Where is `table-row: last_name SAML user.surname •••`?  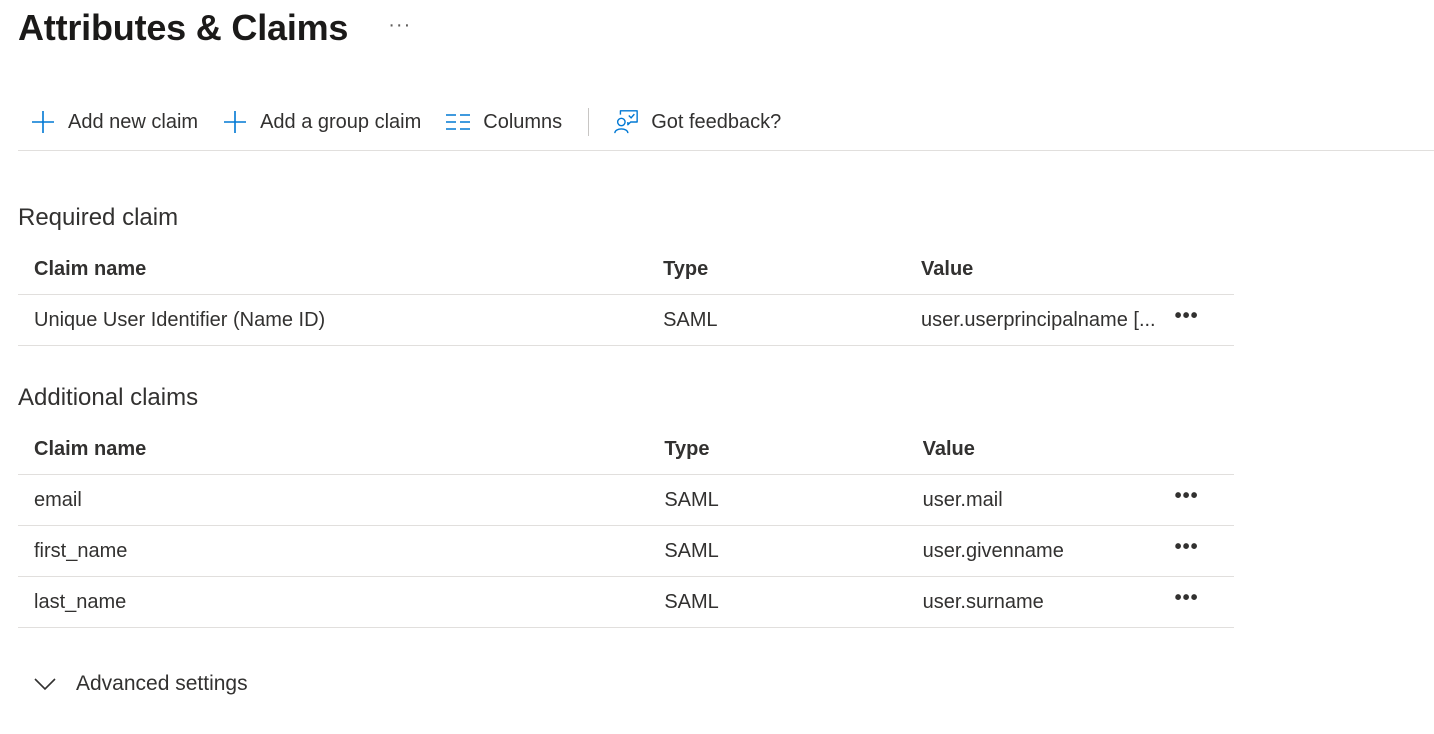
table-row: last_name SAML user.surname ••• is located at coordinates (626, 602).